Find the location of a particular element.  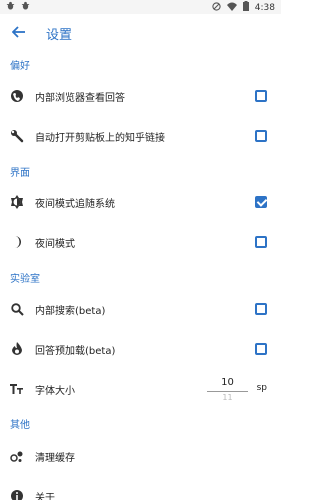

wifi-icon is located at coordinates (231, 8).